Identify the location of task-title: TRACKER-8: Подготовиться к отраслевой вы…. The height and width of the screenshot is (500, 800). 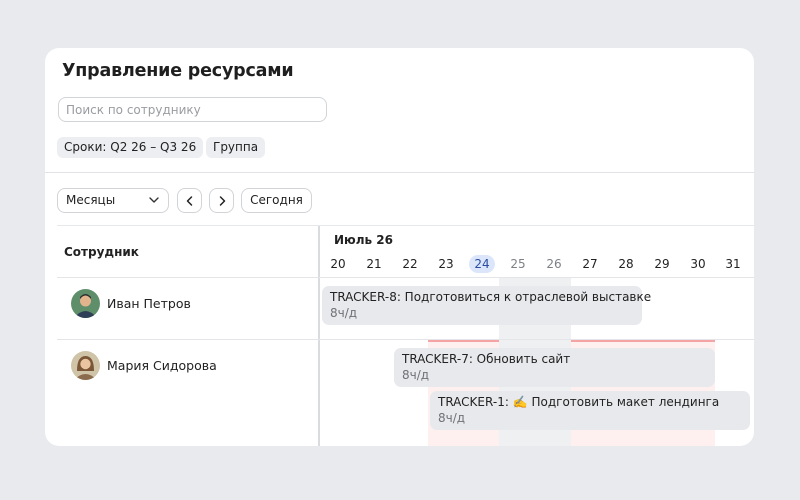
(491, 297).